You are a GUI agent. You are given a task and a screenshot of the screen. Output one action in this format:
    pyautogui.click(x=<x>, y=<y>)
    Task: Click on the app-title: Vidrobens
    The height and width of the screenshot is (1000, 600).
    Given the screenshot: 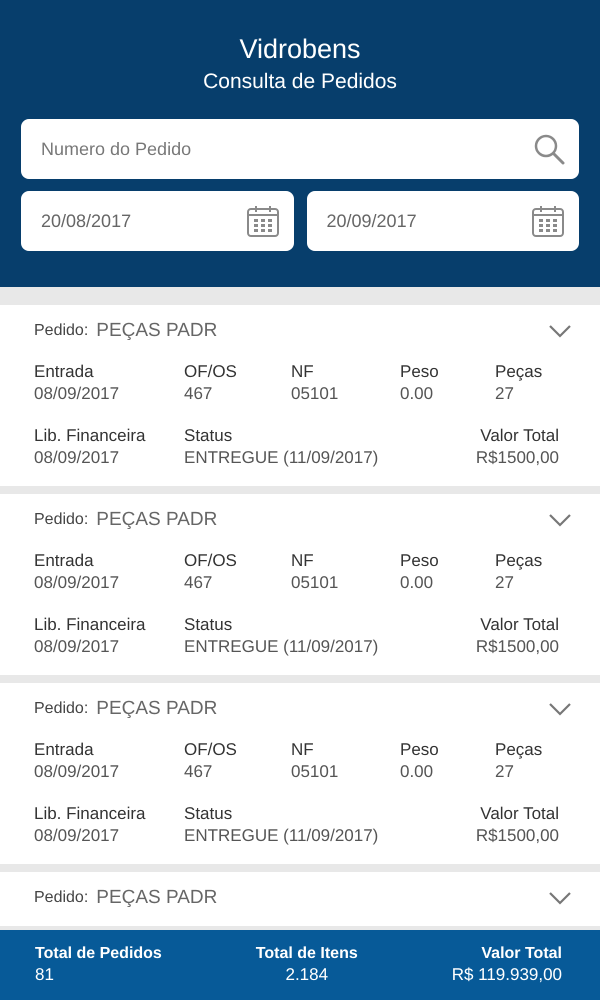 What is the action you would take?
    pyautogui.click(x=300, y=49)
    